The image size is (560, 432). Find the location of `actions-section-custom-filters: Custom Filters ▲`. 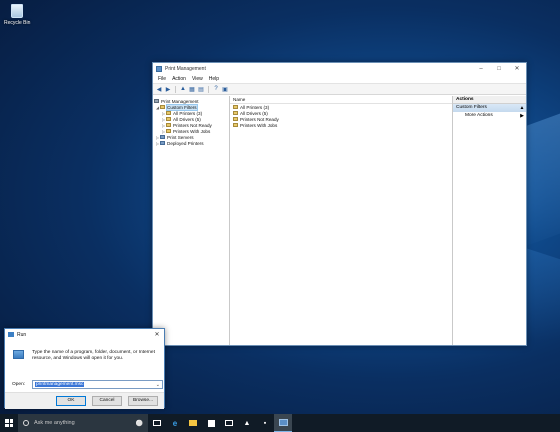

actions-section-custom-filters: Custom Filters ▲ is located at coordinates (489, 108).